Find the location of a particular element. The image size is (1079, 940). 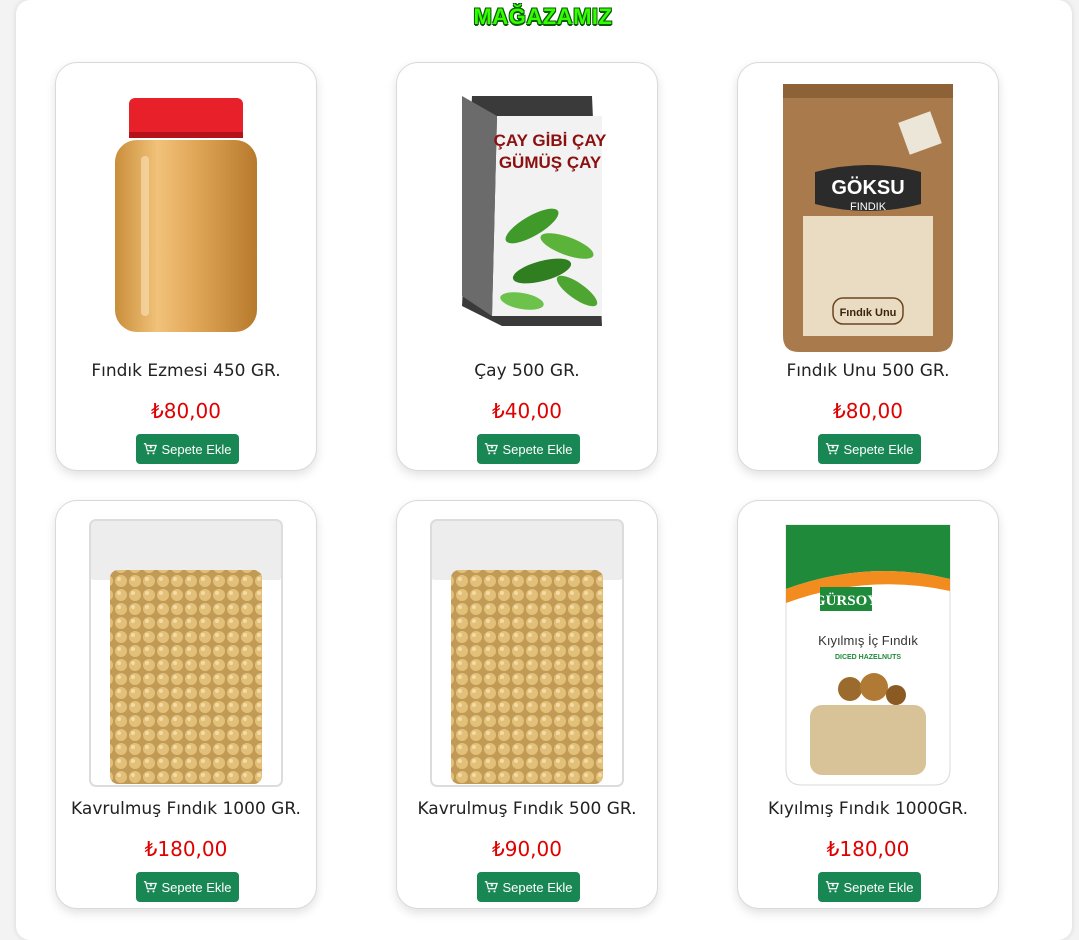

goksu-sub: FINDIK is located at coordinates (868, 207).